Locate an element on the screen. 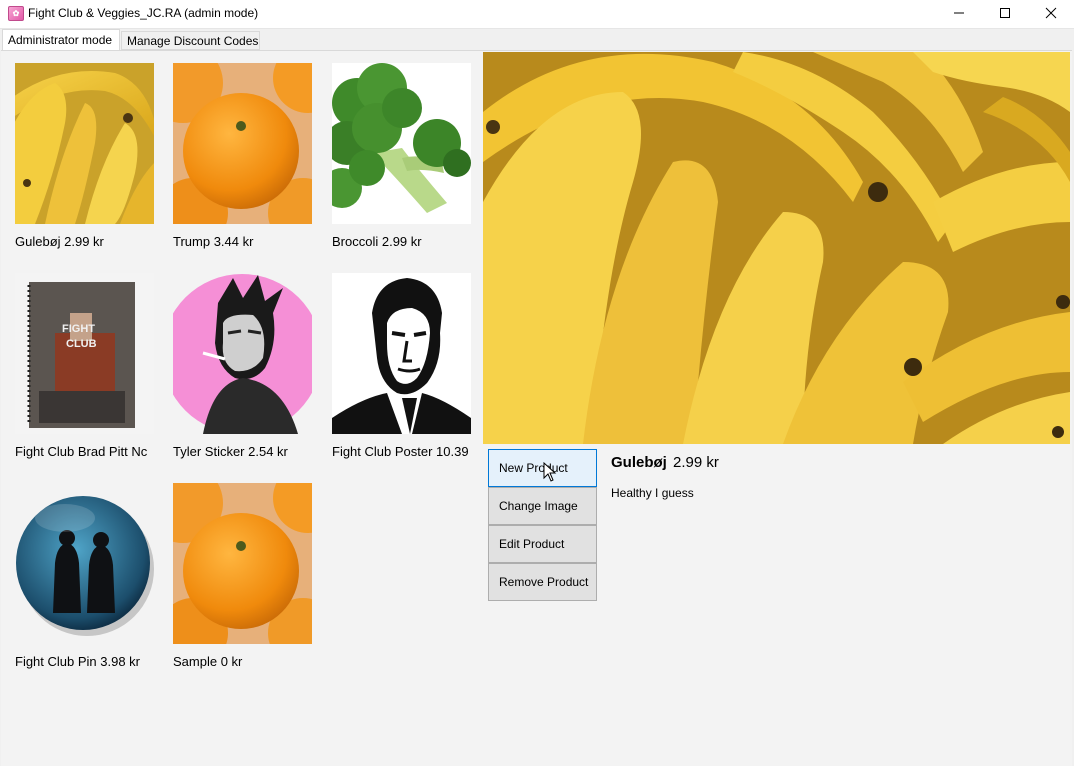 The height and width of the screenshot is (766, 1074). product-image-broccoli is located at coordinates (401, 143).